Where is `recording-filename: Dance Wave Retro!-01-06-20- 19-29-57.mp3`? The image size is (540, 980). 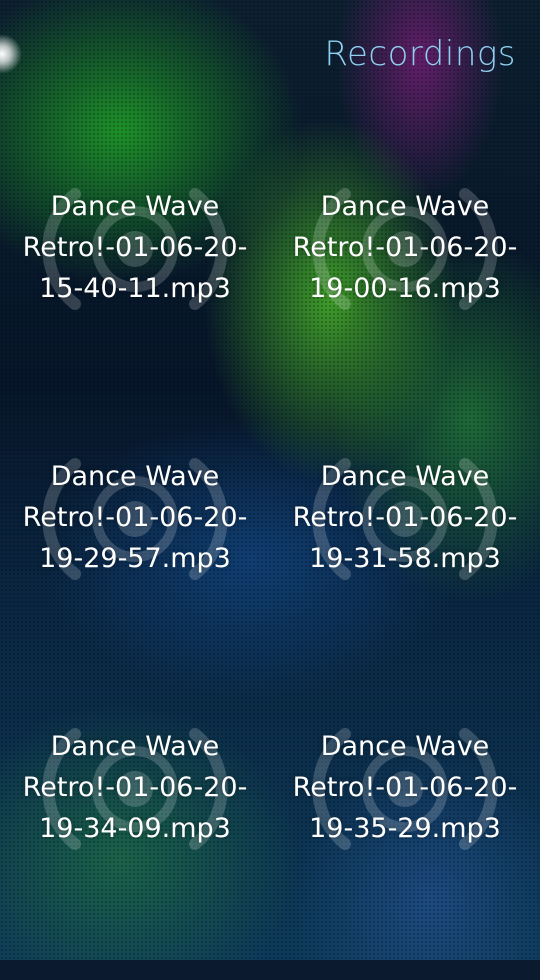 recording-filename: Dance Wave Retro!-01-06-20- 19-29-57.mp3 is located at coordinates (135, 517).